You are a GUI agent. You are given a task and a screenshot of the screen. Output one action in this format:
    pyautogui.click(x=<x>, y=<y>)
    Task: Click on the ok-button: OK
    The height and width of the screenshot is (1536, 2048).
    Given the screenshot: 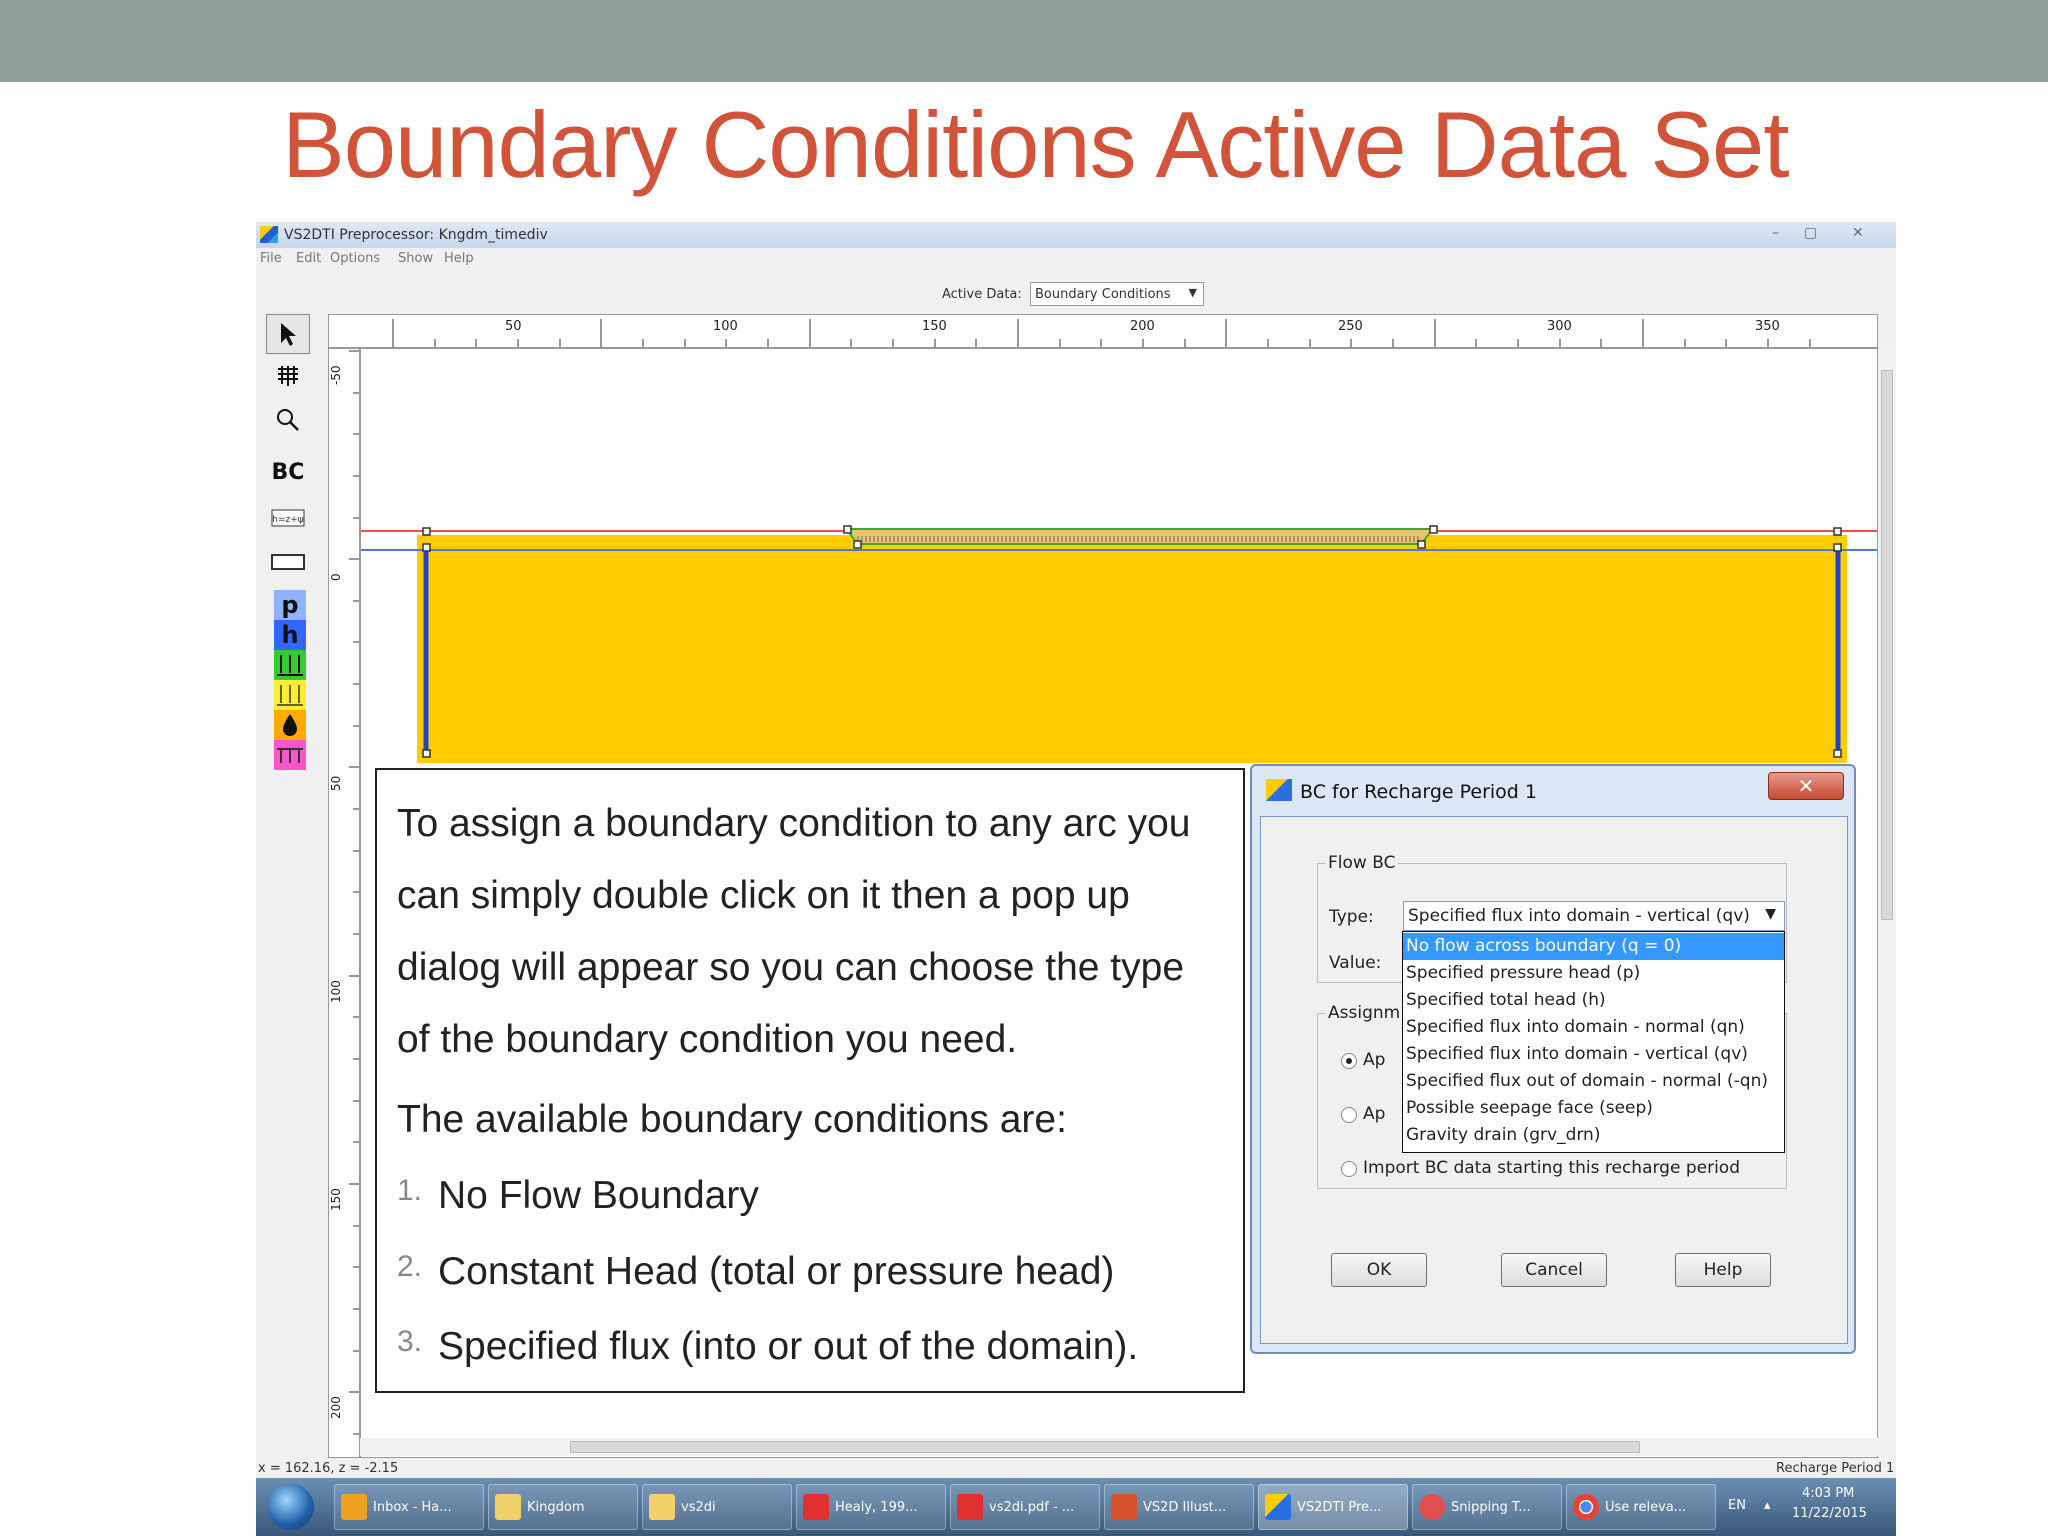 What is the action you would take?
    pyautogui.click(x=1379, y=1270)
    